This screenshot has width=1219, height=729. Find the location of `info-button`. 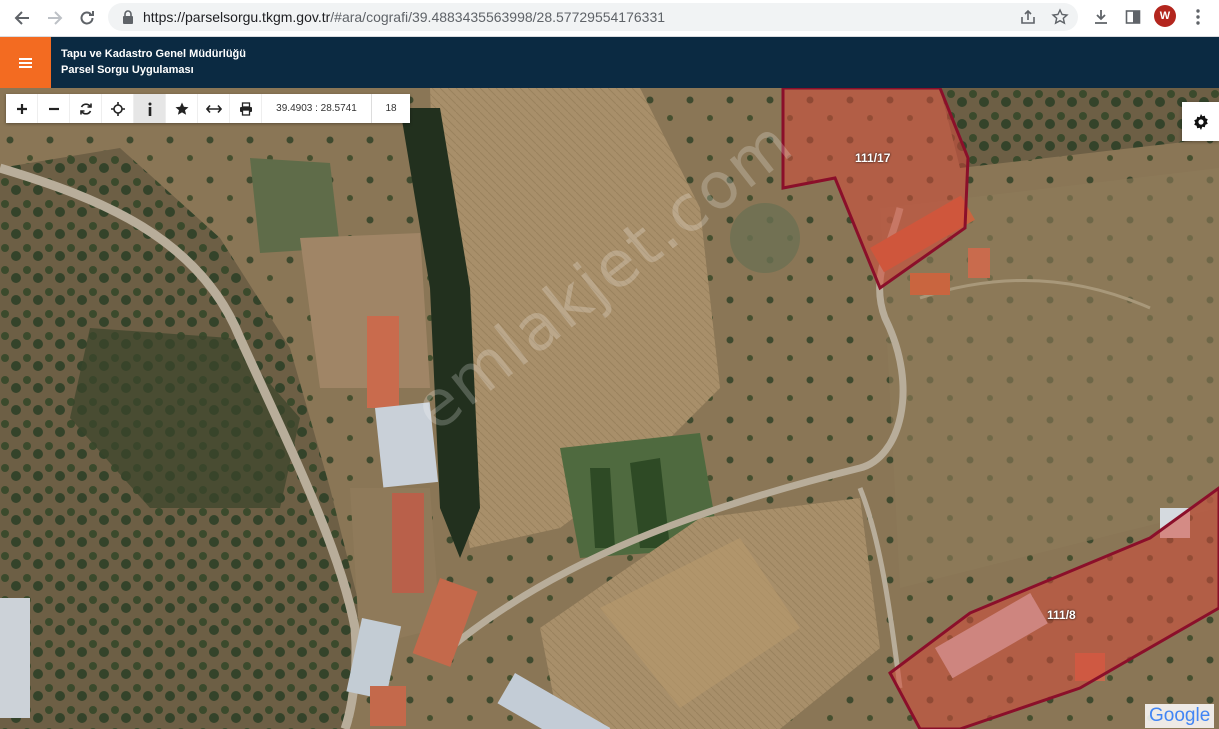

info-button is located at coordinates (150, 108).